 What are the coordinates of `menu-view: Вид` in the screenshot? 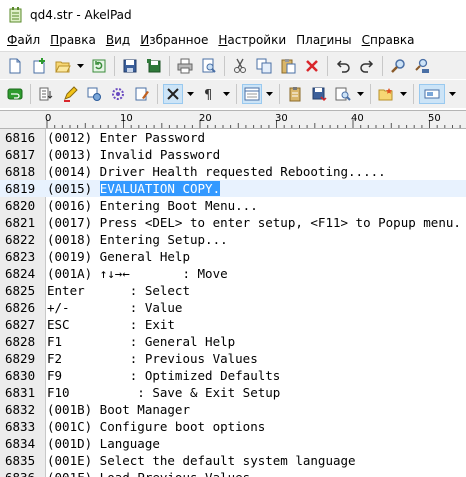 It's located at (118, 40).